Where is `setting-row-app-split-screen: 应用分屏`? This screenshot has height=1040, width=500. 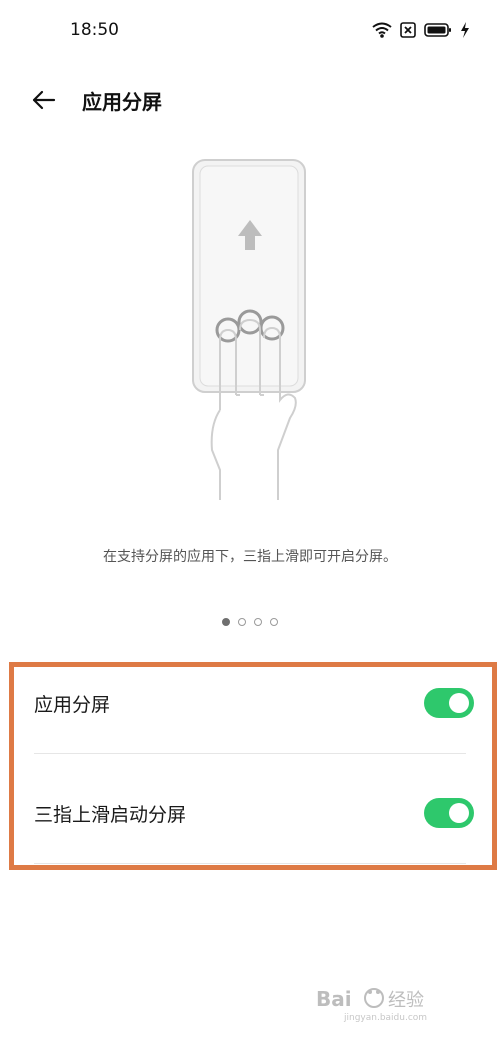 setting-row-app-split-screen: 应用分屏 is located at coordinates (258, 703).